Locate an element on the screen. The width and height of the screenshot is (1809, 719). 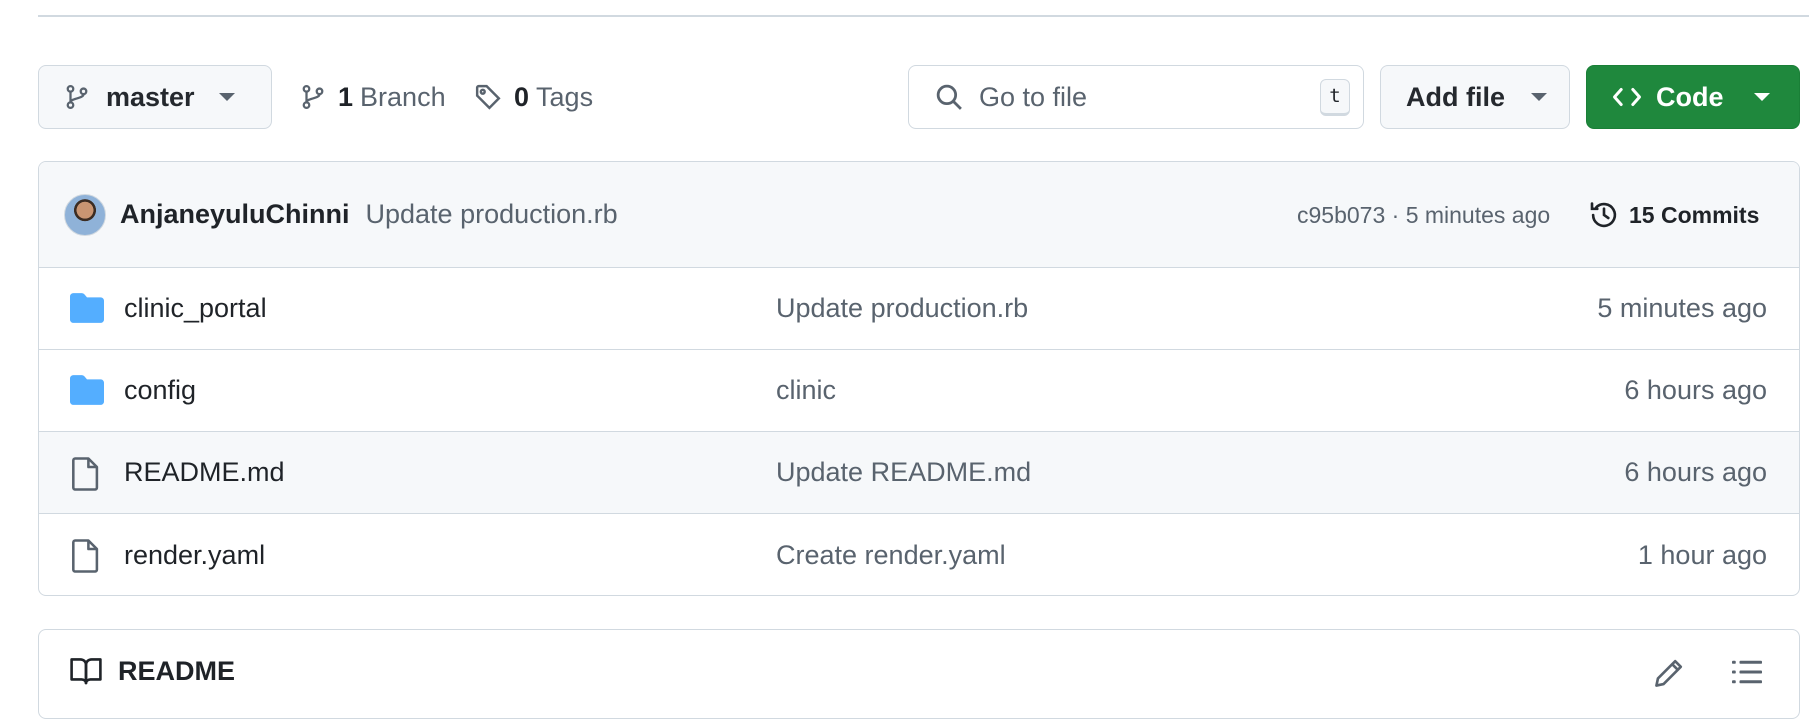
readme-title: README is located at coordinates (176, 671).